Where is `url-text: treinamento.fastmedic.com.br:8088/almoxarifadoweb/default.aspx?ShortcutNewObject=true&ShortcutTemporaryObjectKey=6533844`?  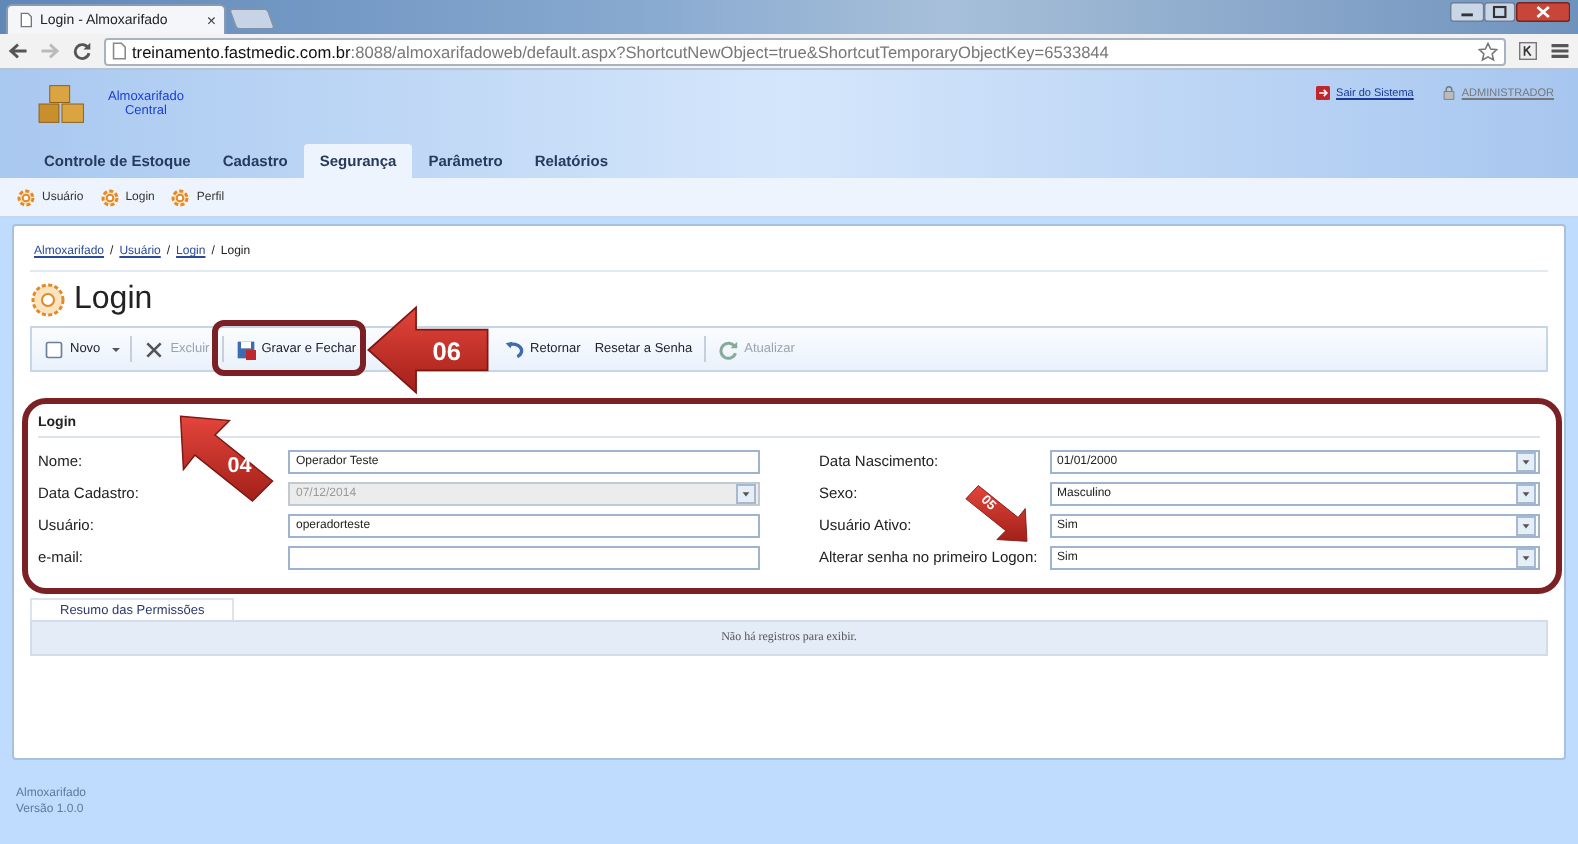 url-text: treinamento.fastmedic.com.br:8088/almoxarifadoweb/default.aspx?ShortcutNewObject=true&ShortcutTemporaryObjectKey=6533844 is located at coordinates (620, 51).